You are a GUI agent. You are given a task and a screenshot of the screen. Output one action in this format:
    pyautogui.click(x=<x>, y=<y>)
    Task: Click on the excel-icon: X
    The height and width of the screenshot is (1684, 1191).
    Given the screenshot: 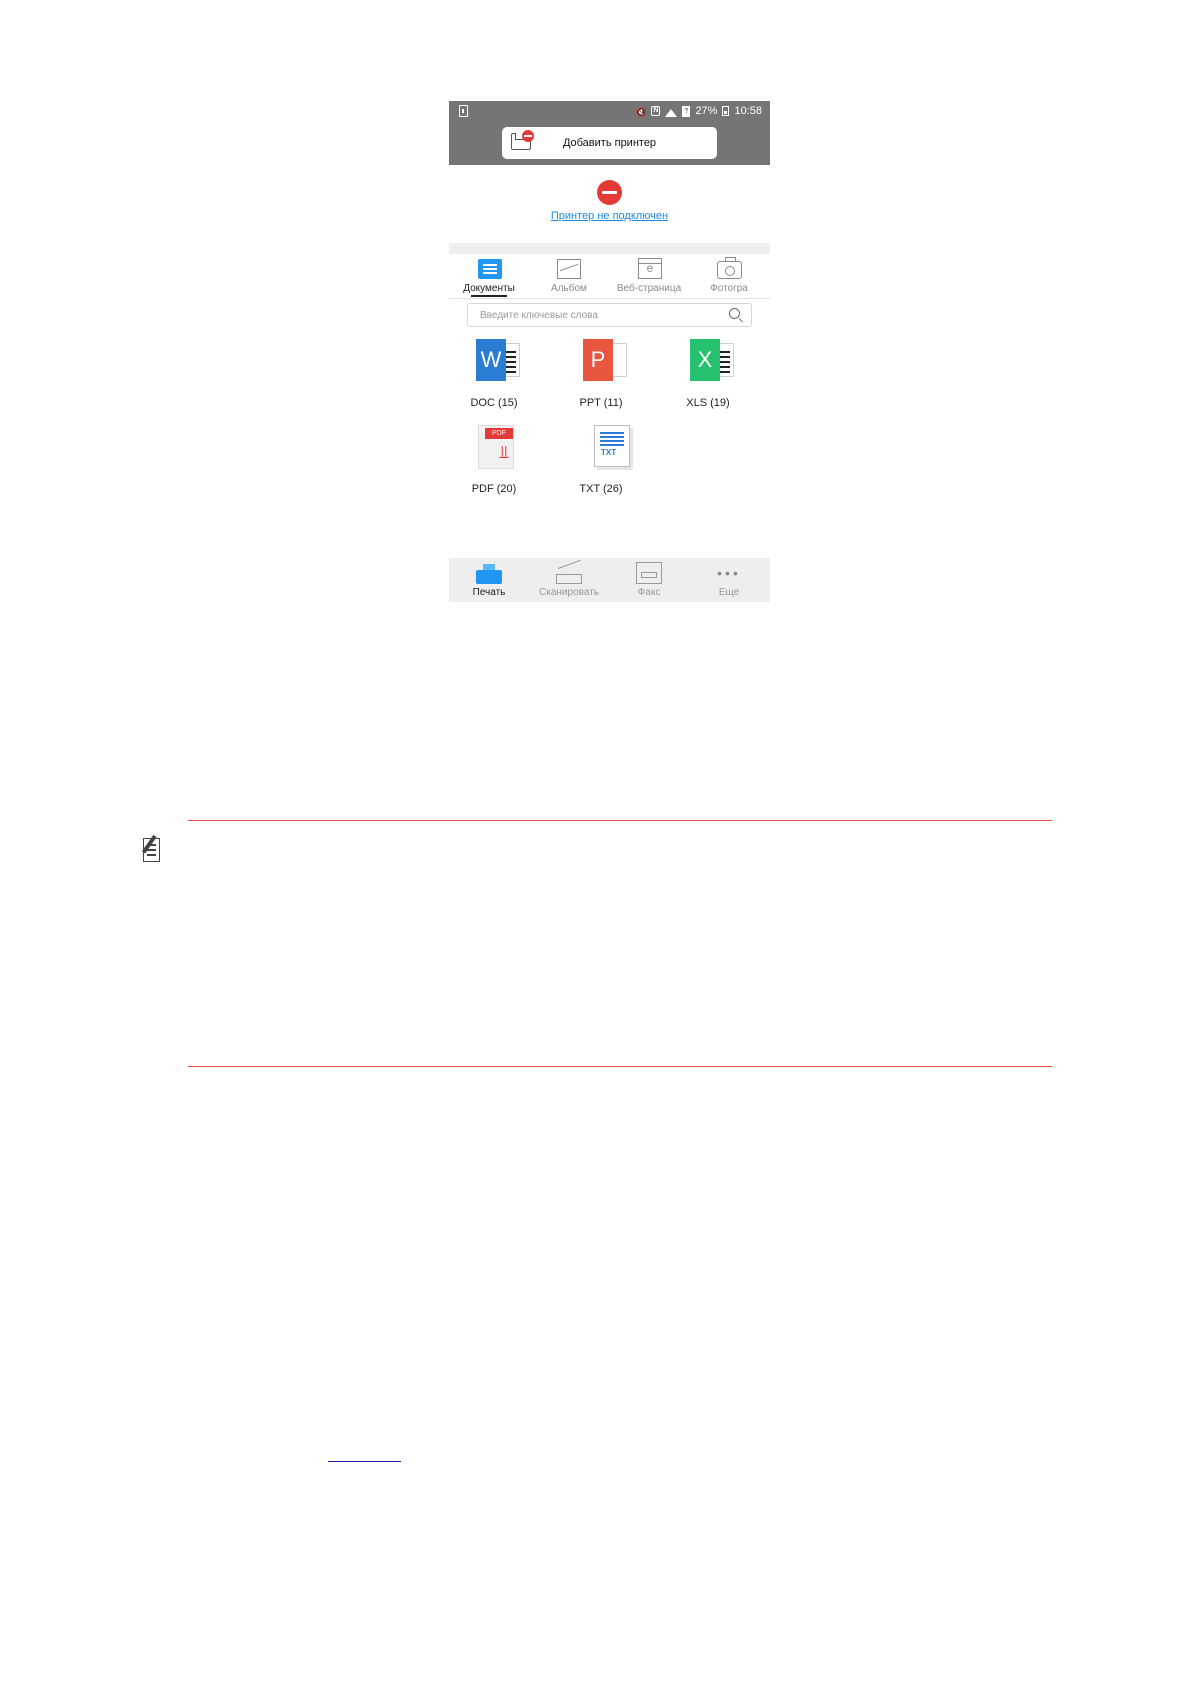 What is the action you would take?
    pyautogui.click(x=714, y=362)
    